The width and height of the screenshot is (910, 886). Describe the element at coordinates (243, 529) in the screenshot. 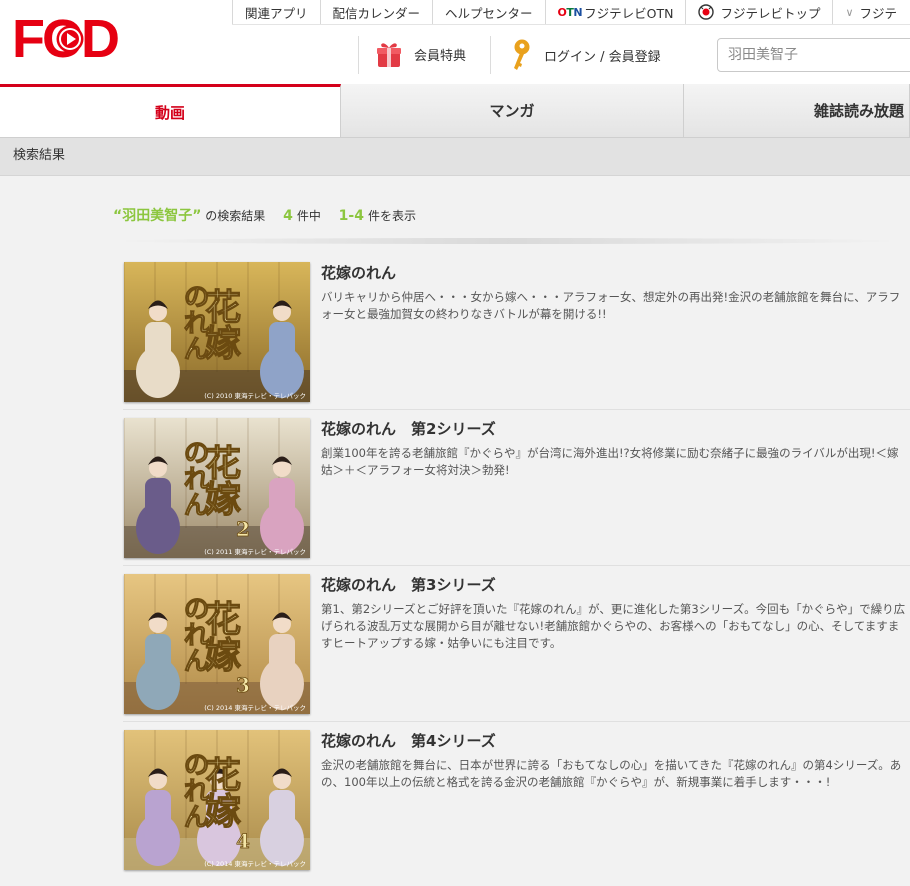

I see `svg-text: 2` at that location.